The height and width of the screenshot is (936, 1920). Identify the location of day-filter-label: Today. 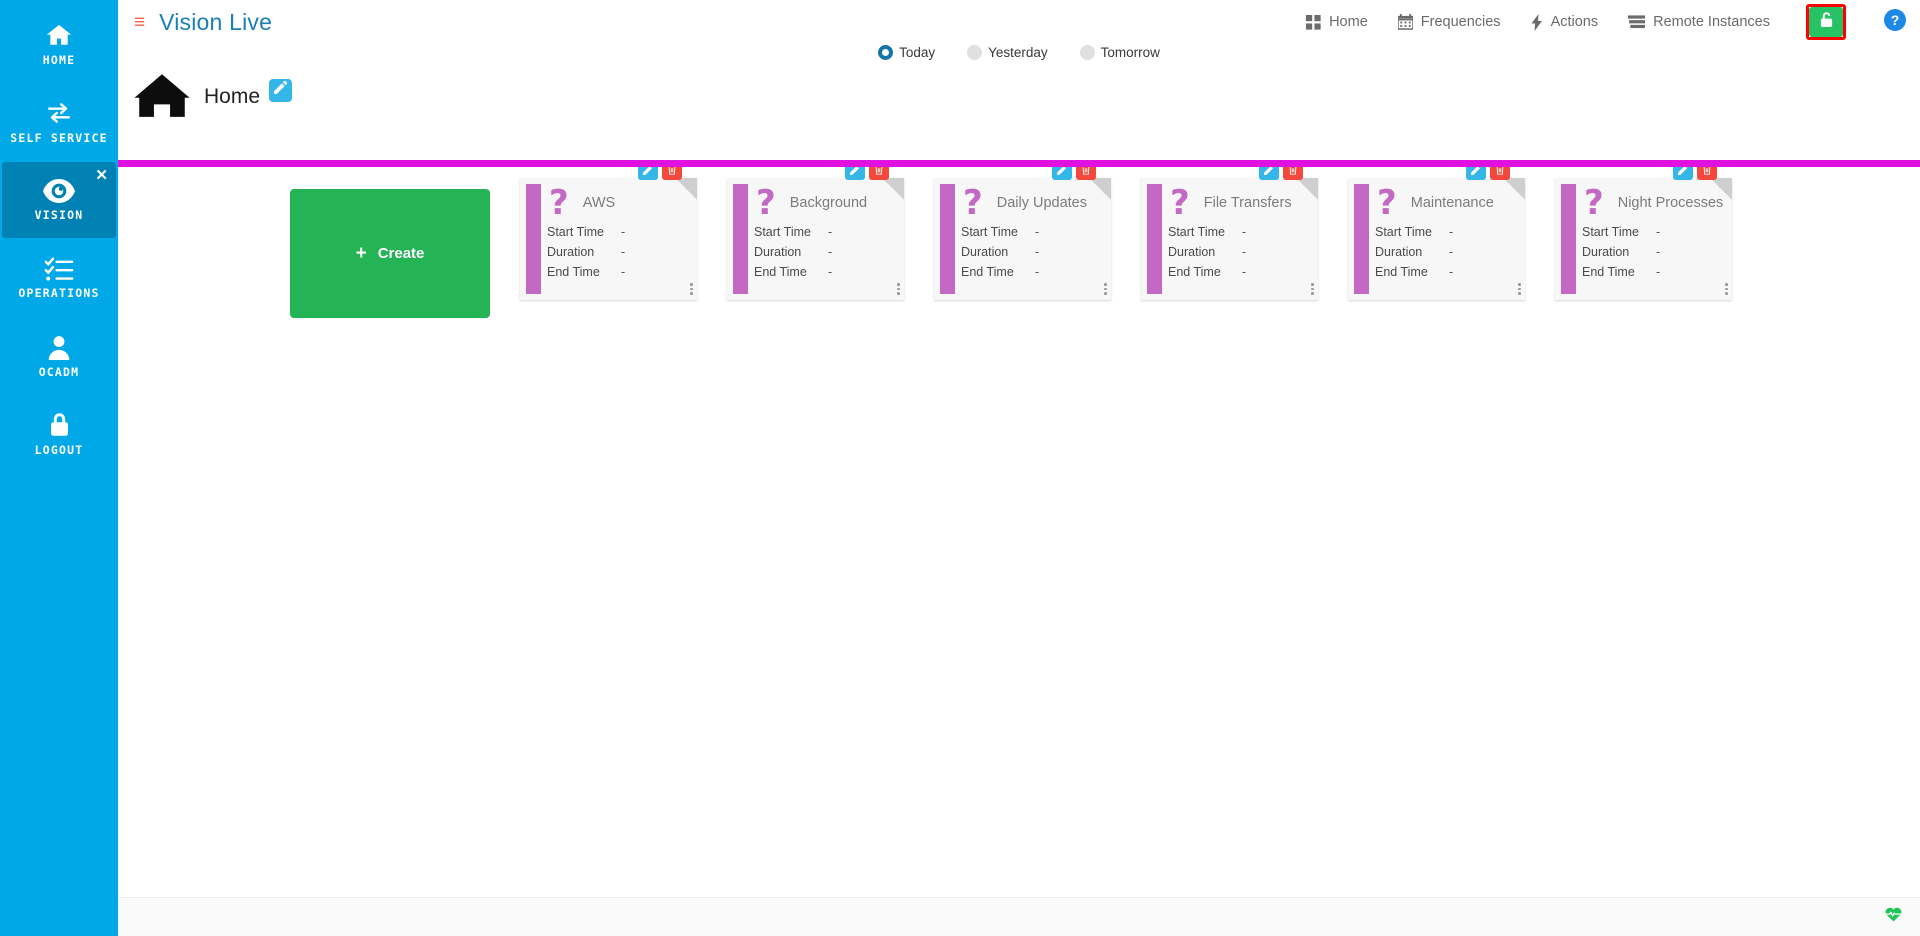
(917, 52).